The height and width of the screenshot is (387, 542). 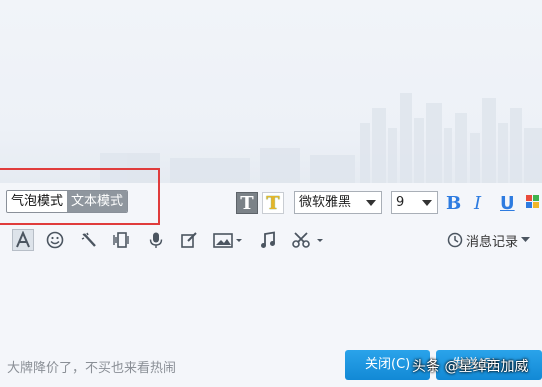 What do you see at coordinates (325, 202) in the screenshot?
I see `font-family-value: 微软雅黑` at bounding box center [325, 202].